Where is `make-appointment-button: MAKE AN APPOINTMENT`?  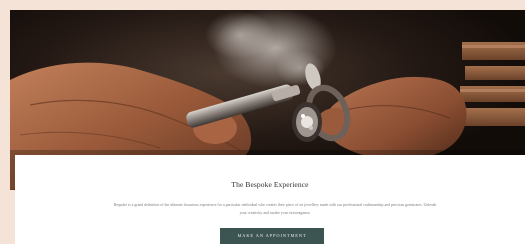
make-appointment-button: MAKE AN APPOINTMENT is located at coordinates (272, 236).